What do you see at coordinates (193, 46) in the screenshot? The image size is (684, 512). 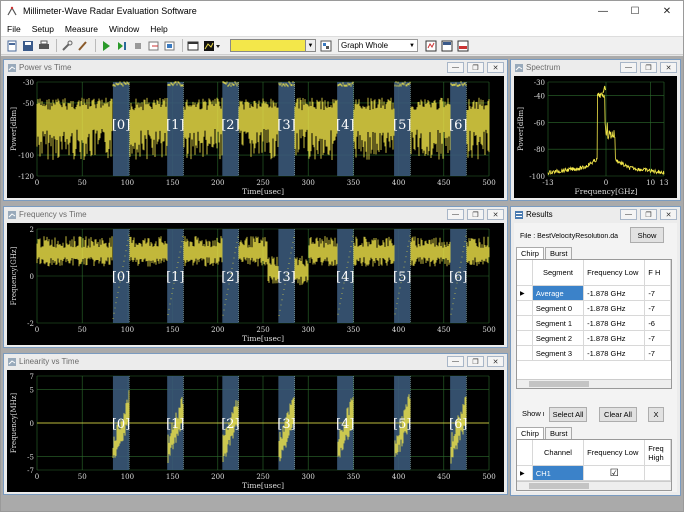 I see `window-layout-icon` at bounding box center [193, 46].